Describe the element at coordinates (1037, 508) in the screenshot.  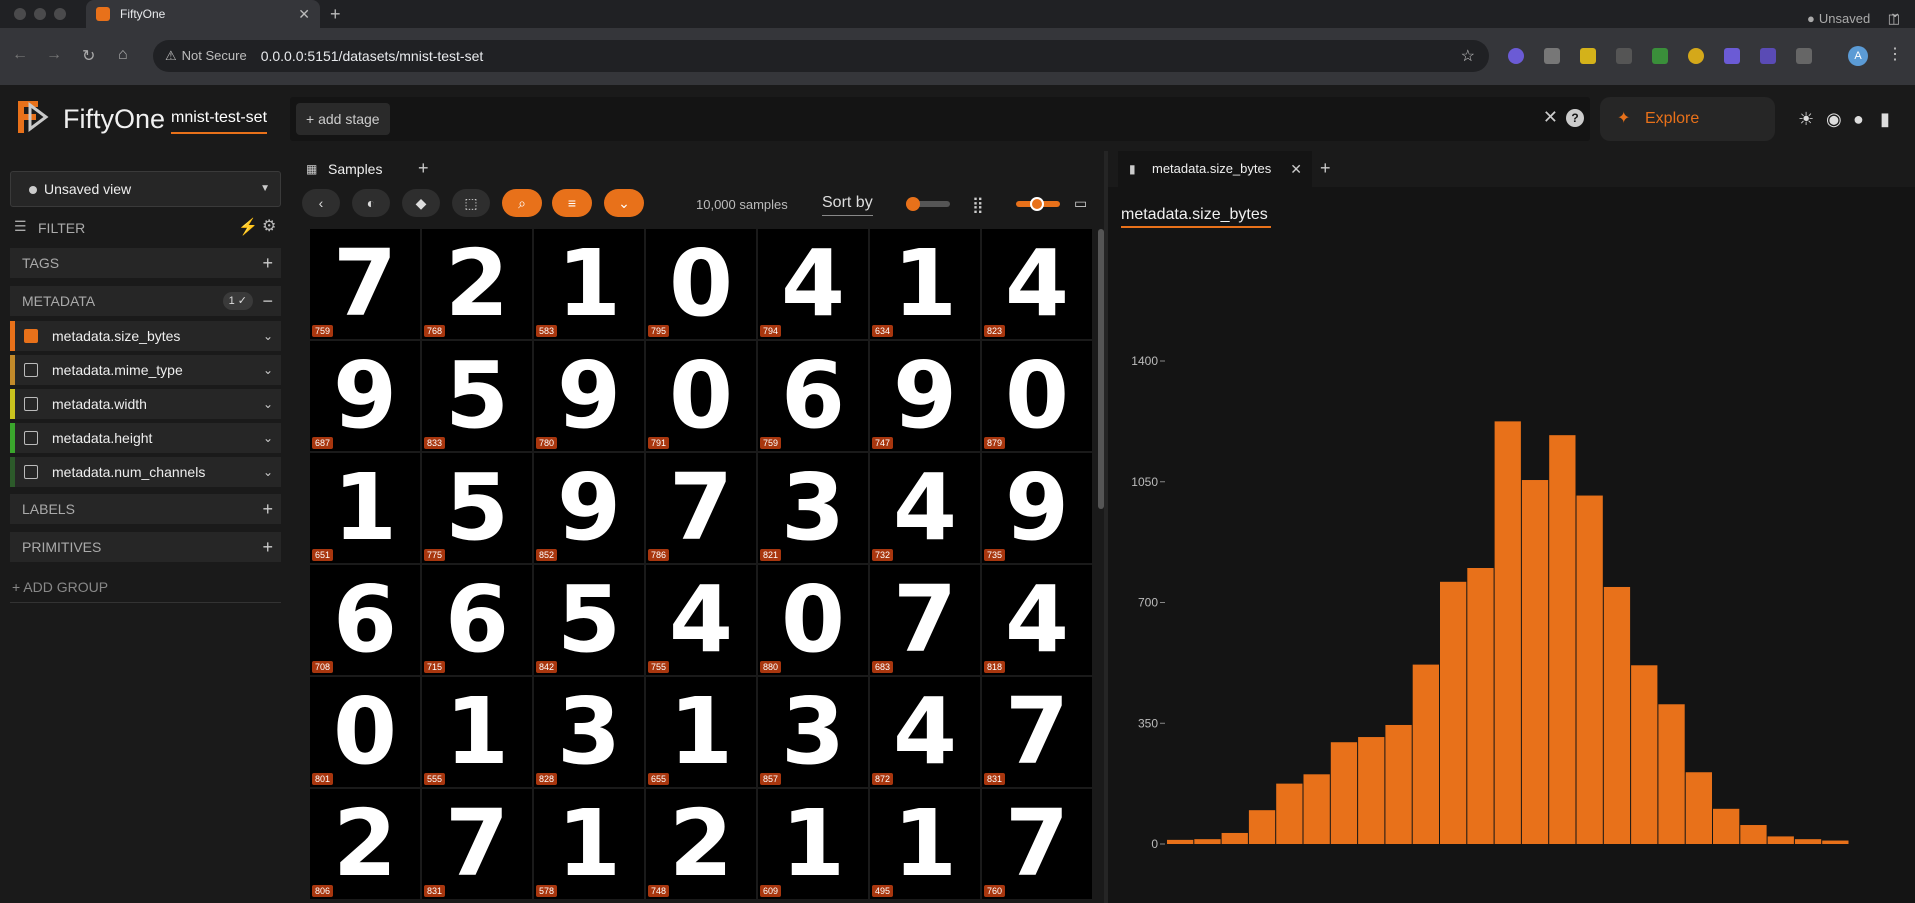
I see `sample-thumbnail: 9 735` at that location.